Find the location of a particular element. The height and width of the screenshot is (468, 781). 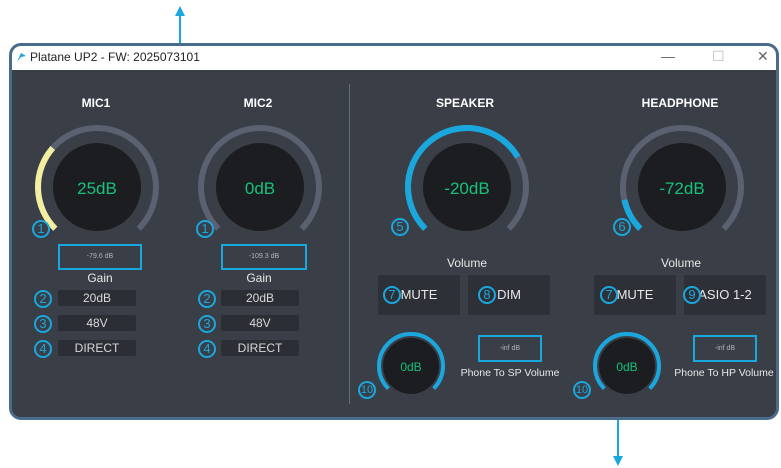

mic1-level-meter: -79.6 dB is located at coordinates (100, 257).